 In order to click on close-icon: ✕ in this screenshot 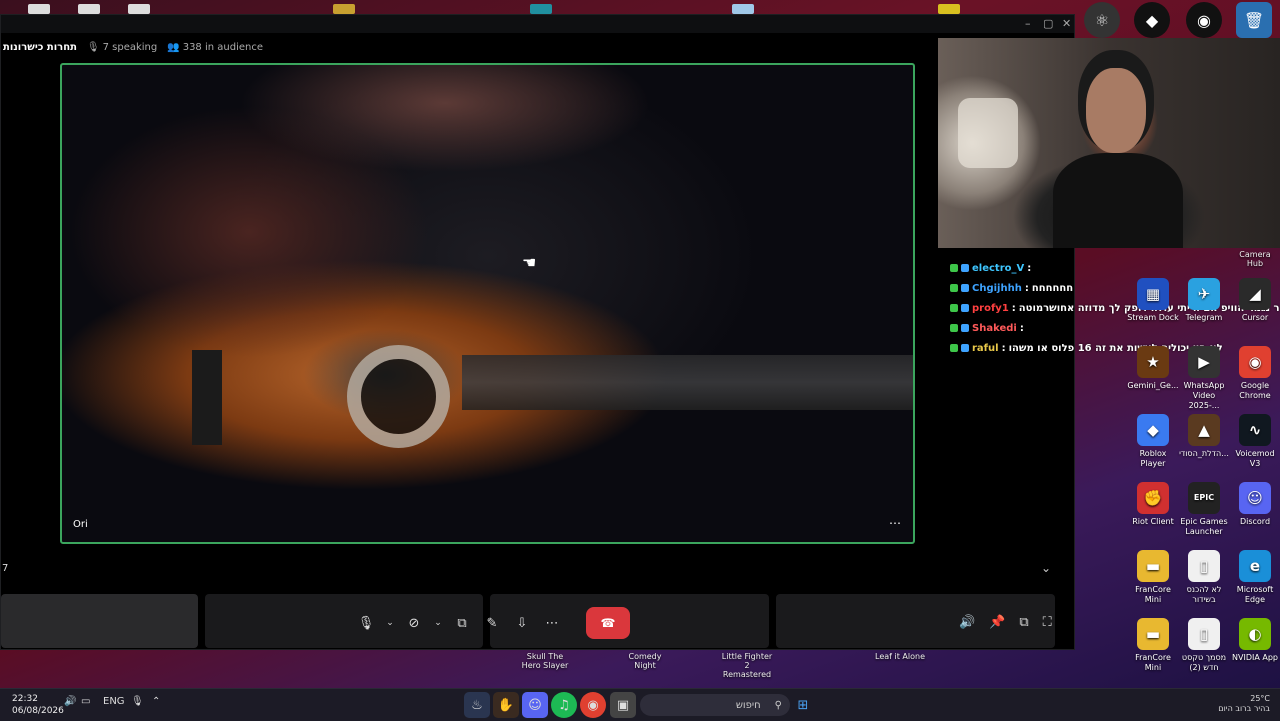, I will do `click(1066, 23)`.